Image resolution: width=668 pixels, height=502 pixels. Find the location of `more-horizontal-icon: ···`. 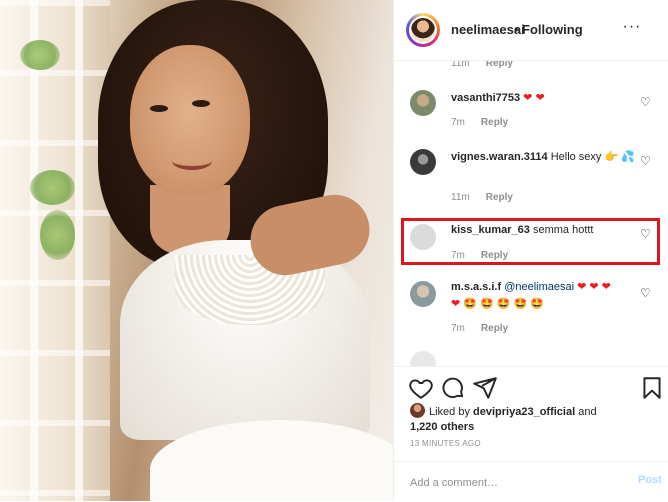

more-horizontal-icon: ··· is located at coordinates (632, 27).